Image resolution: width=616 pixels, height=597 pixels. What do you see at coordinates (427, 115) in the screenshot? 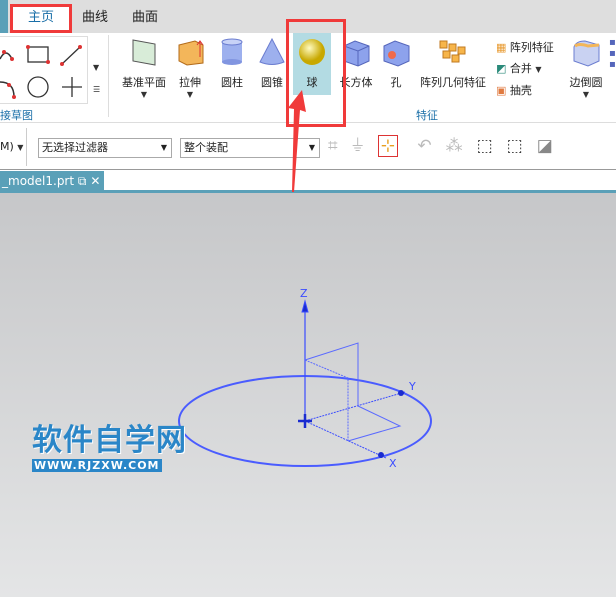
I see `feature-group-label: 特征` at bounding box center [427, 115].